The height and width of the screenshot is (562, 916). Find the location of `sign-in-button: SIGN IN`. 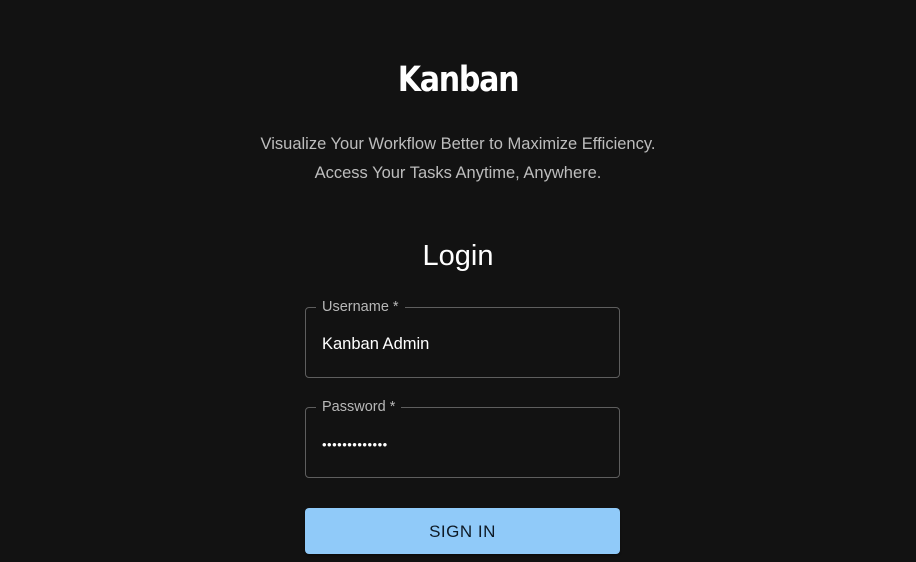

sign-in-button: SIGN IN is located at coordinates (462, 531).